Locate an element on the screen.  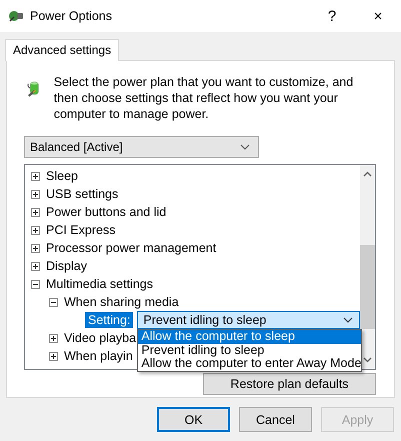
tree-item: Processor power management is located at coordinates (131, 248).